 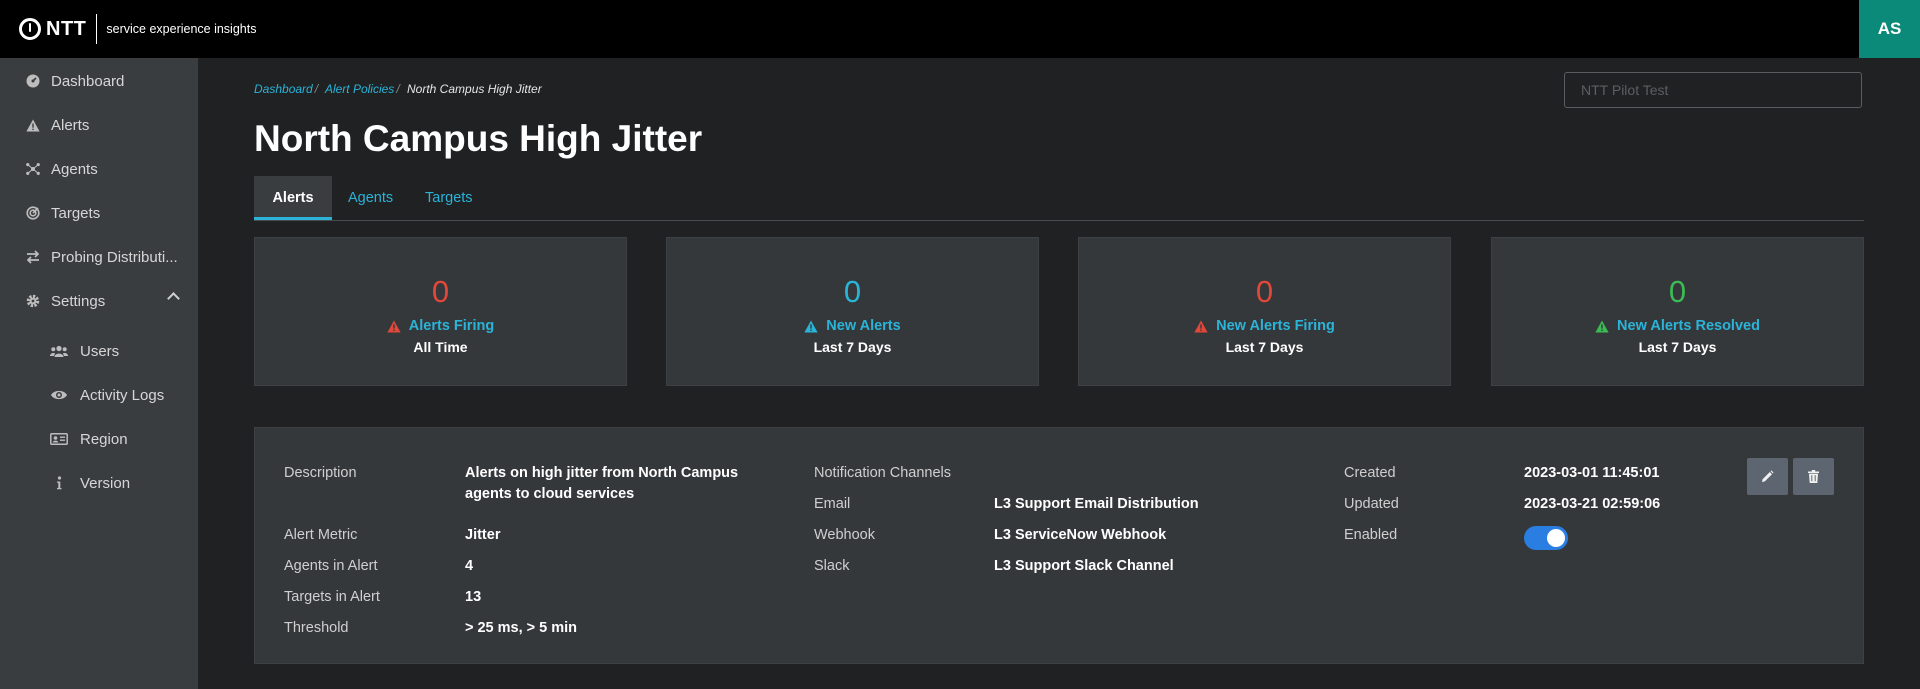 I want to click on created-value: 2023-03-01 11:45:01, so click(x=1592, y=473).